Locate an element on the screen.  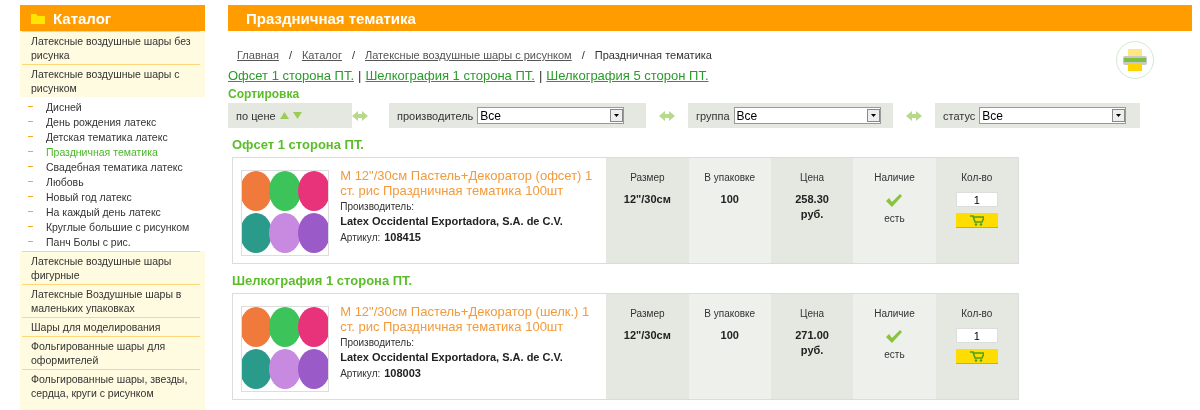
section-link: Шелкография 1 сторона ПТ. is located at coordinates (450, 75).